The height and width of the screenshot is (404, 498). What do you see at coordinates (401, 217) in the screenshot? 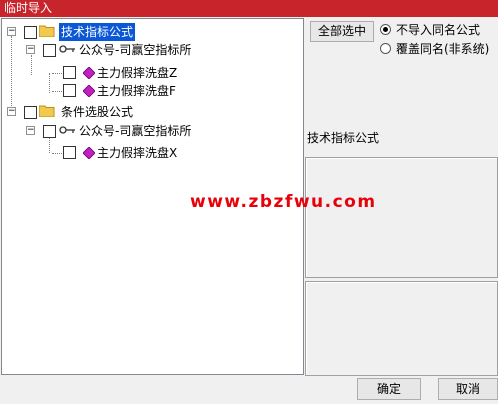
I see `formula-description-box` at bounding box center [401, 217].